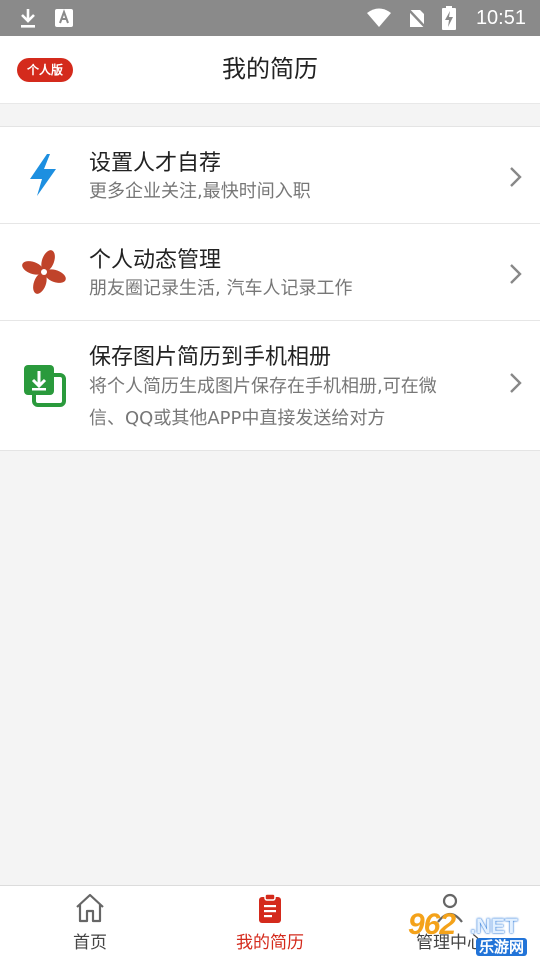  What do you see at coordinates (292, 403) in the screenshot?
I see `menu-item-description: 将个人简历生成图片保存在手机相册,可在微 信、QQ或其他APP中直接发送给对方` at bounding box center [292, 403].